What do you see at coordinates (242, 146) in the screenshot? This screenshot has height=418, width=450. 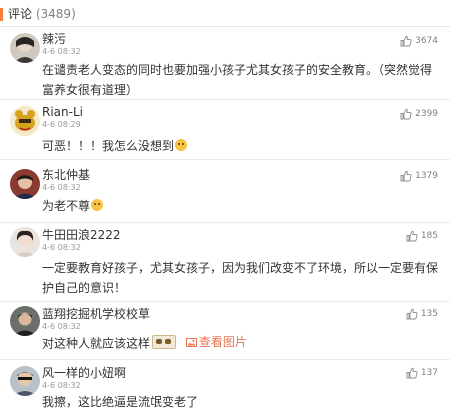 I see `comment-text: 可恶！！！我怎么没想到` at bounding box center [242, 146].